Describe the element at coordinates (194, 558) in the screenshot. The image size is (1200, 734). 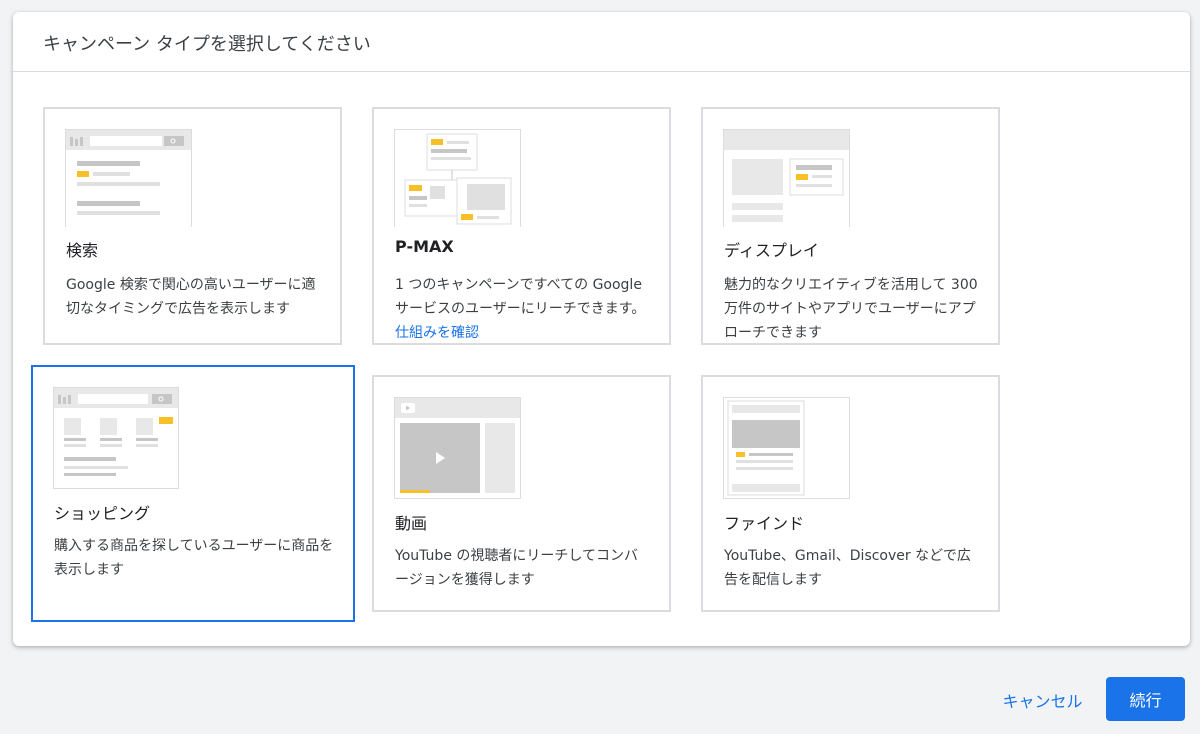
I see `card-description-shopping: 購入する商品を探しているユーザーに商品を表示します` at that location.